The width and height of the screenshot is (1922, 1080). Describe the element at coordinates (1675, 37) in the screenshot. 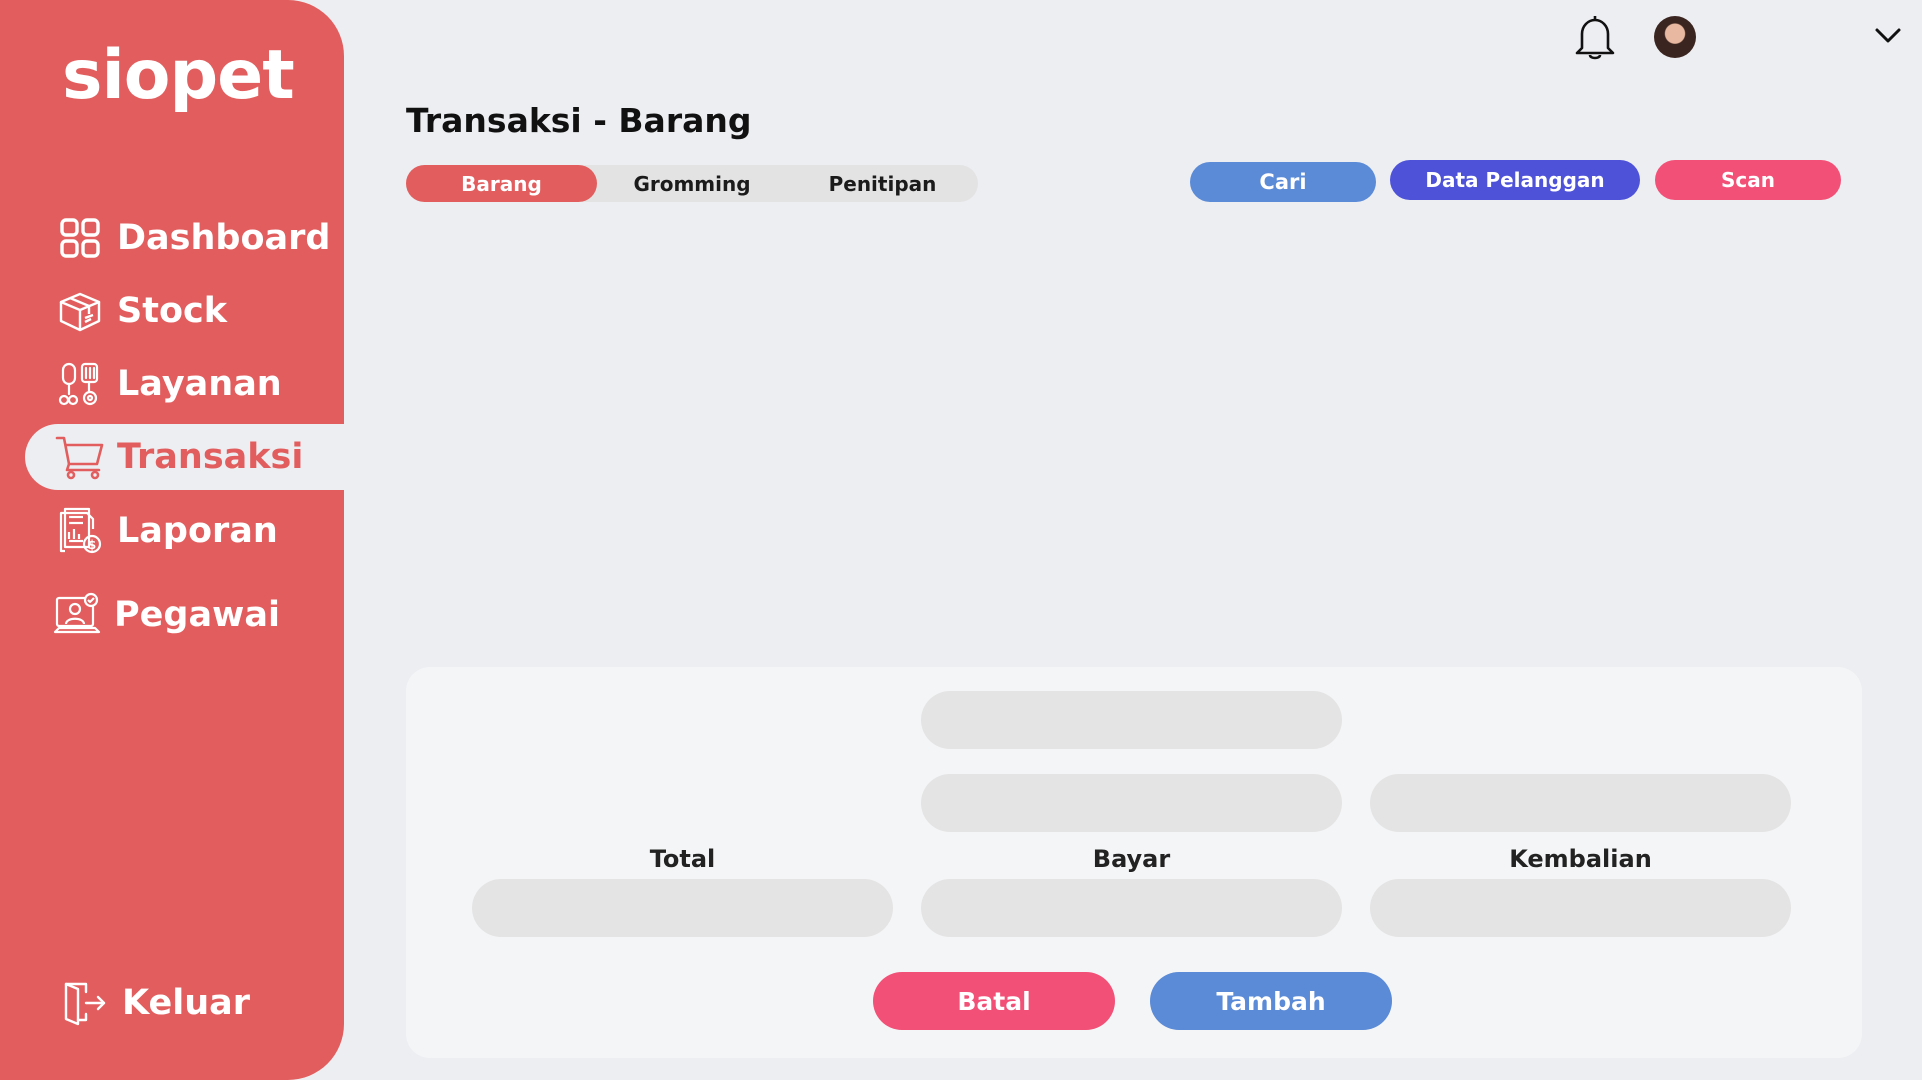

I see `avatar` at that location.